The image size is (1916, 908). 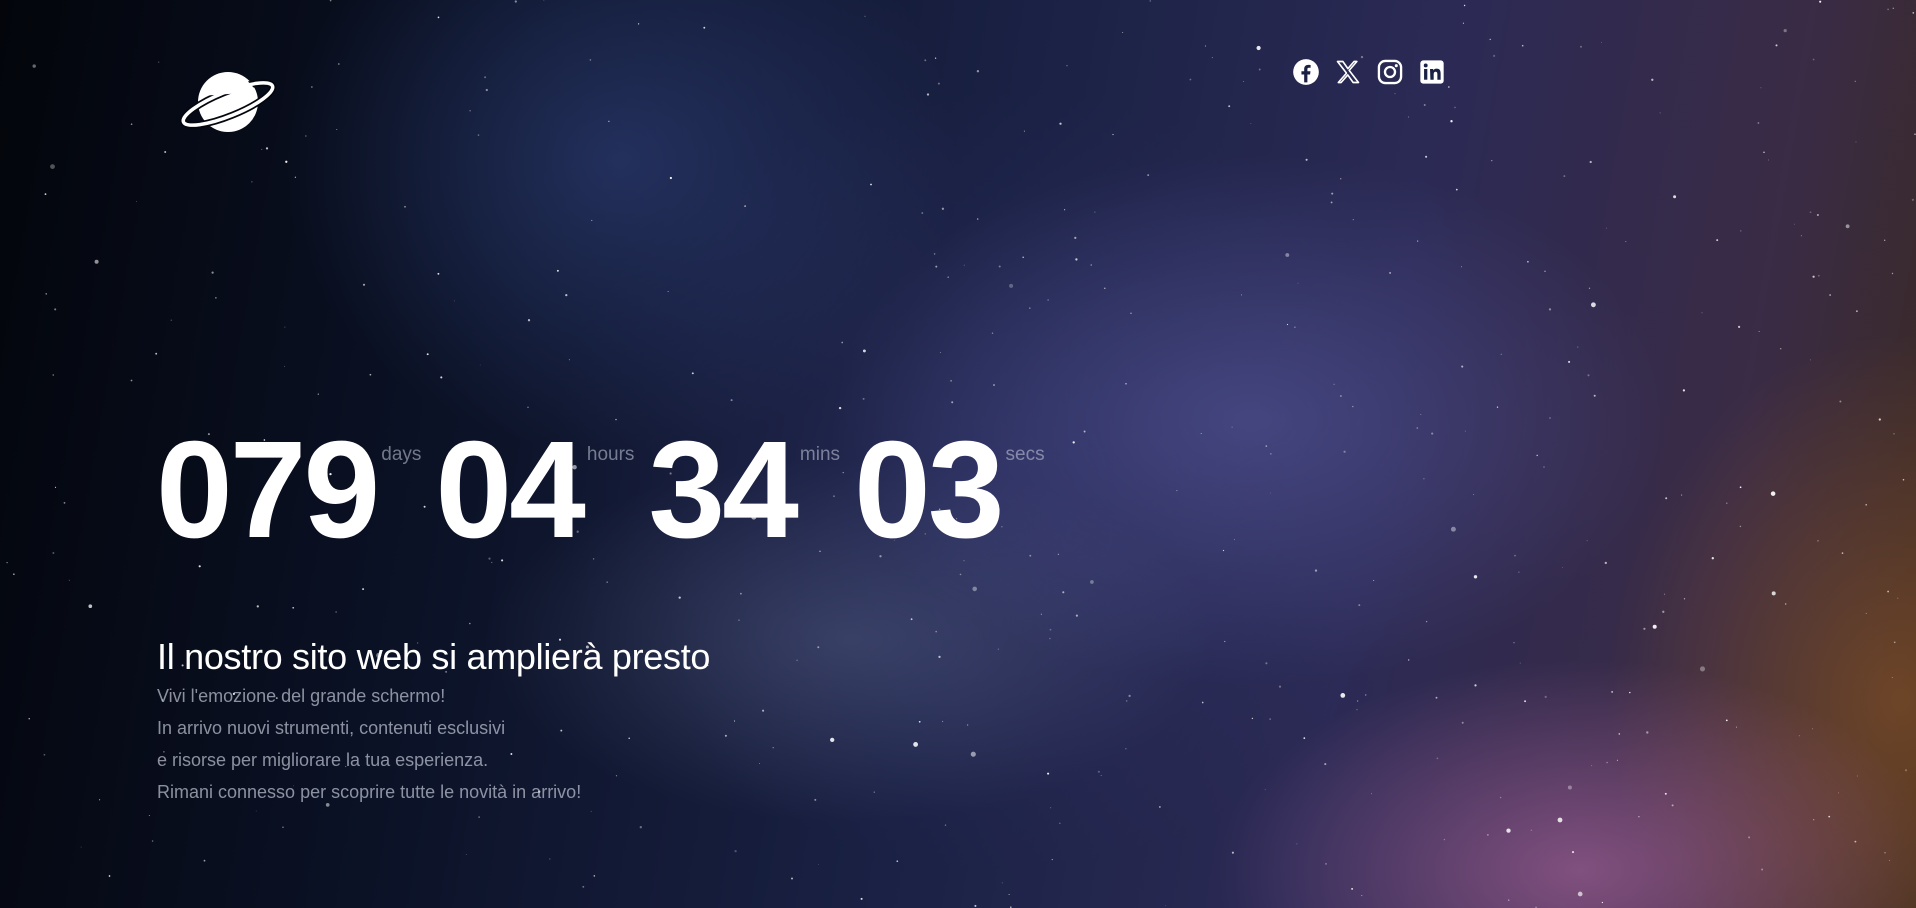 I want to click on hours-label: hours, so click(x=610, y=454).